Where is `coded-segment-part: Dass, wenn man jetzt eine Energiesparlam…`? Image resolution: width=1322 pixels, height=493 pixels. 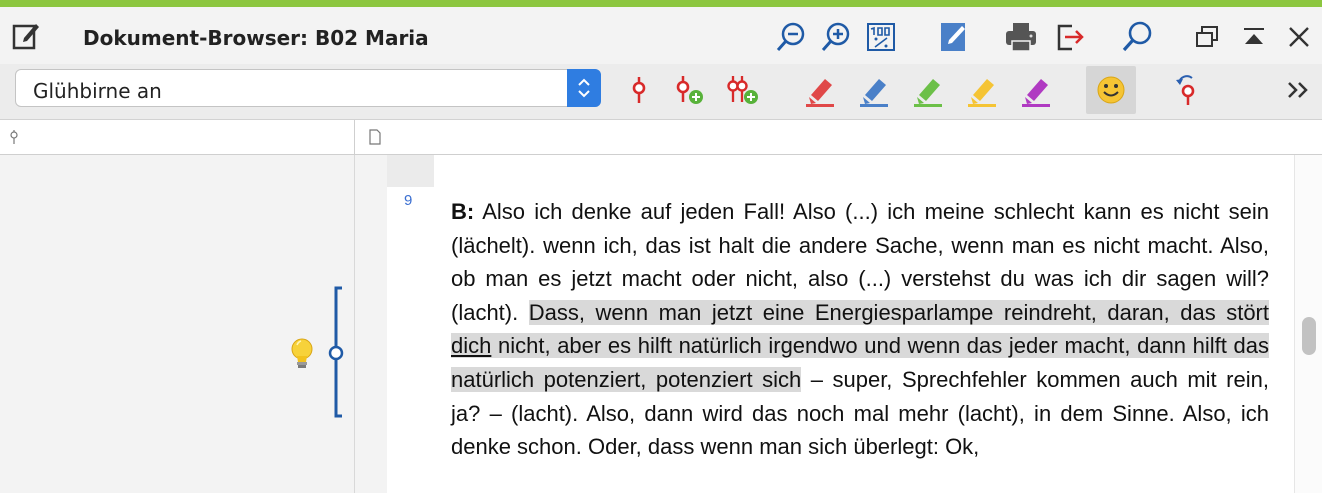 coded-segment-part: Dass, wenn man jetzt eine Energiesparlam… is located at coordinates (898, 312).